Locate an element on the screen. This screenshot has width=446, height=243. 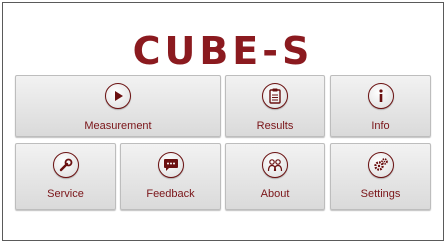
results-label: Results is located at coordinates (275, 126).